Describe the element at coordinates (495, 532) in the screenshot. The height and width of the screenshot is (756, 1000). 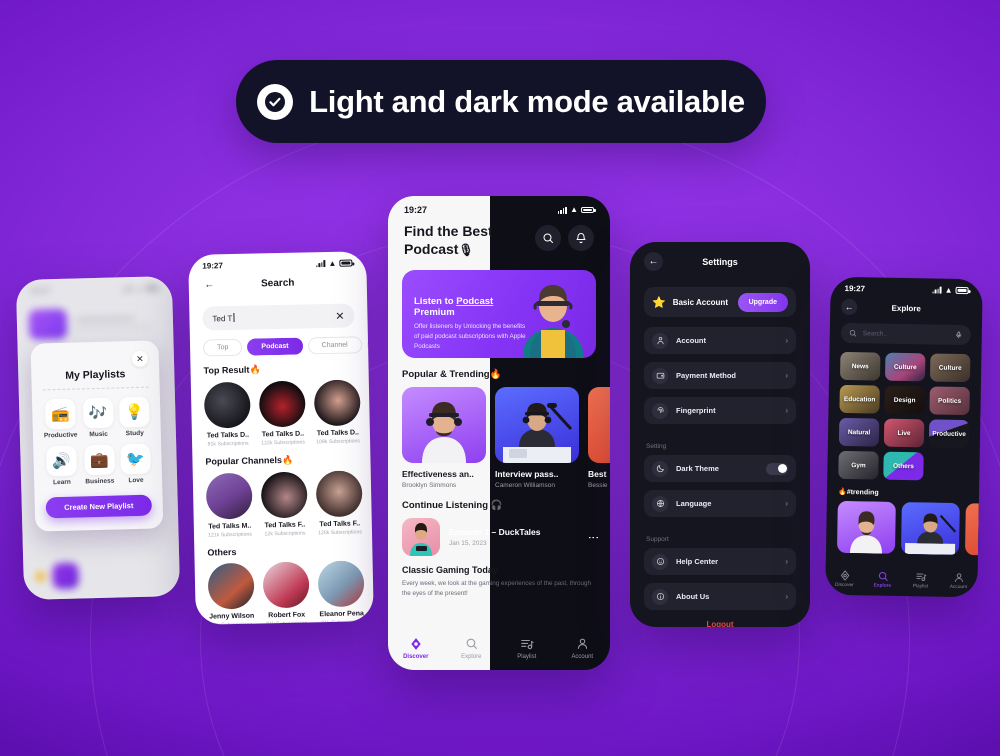
I see `episode-title: Episode 1 – DuckTales` at that location.